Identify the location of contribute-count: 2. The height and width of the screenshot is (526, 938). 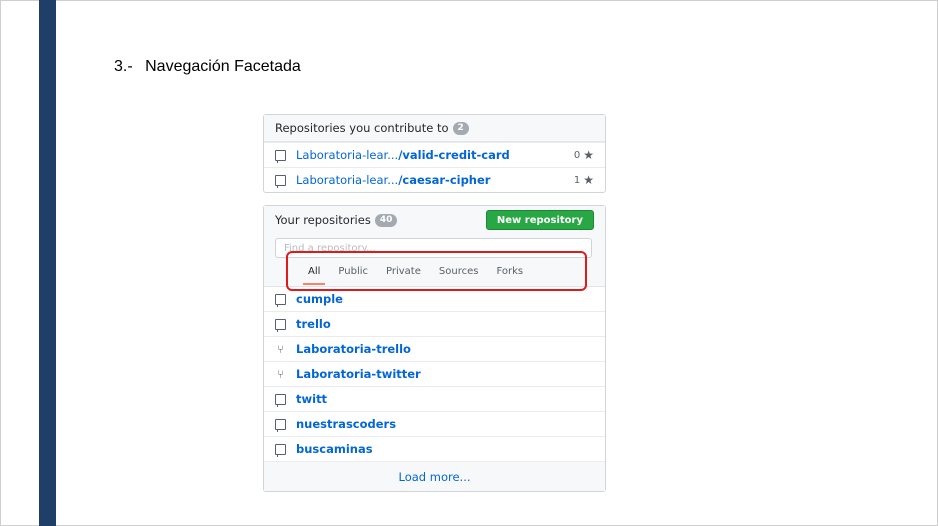
(460, 128).